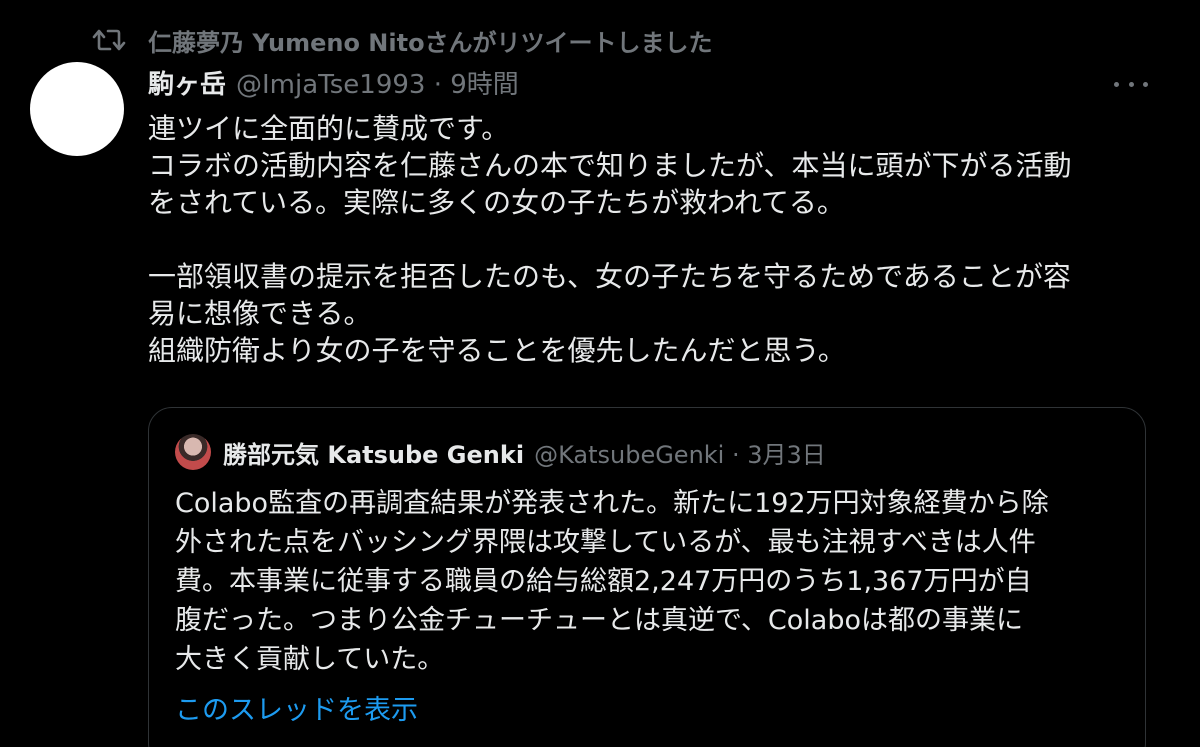 The image size is (1200, 747). What do you see at coordinates (329, 128) in the screenshot?
I see `tweet-line: 連ツイに全面的に賛成です。` at bounding box center [329, 128].